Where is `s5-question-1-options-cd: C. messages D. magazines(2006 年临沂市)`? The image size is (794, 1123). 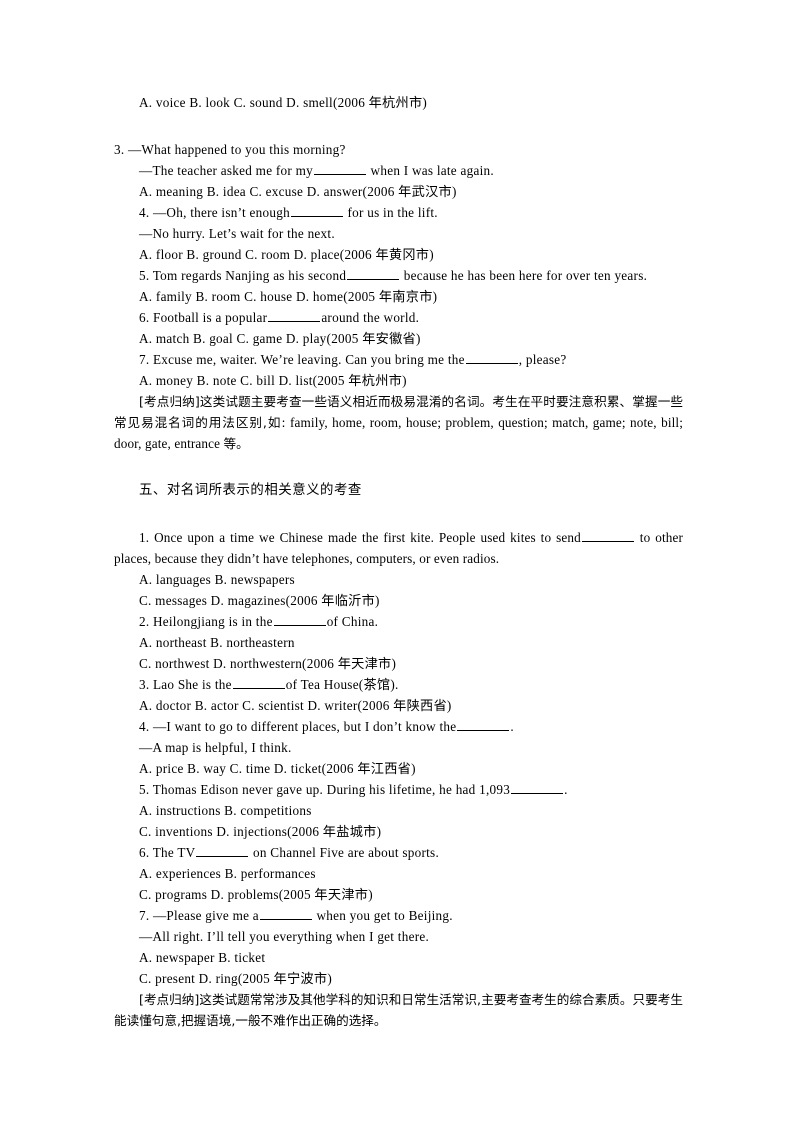 s5-question-1-options-cd: C. messages D. magazines(2006 年临沂市) is located at coordinates (259, 600).